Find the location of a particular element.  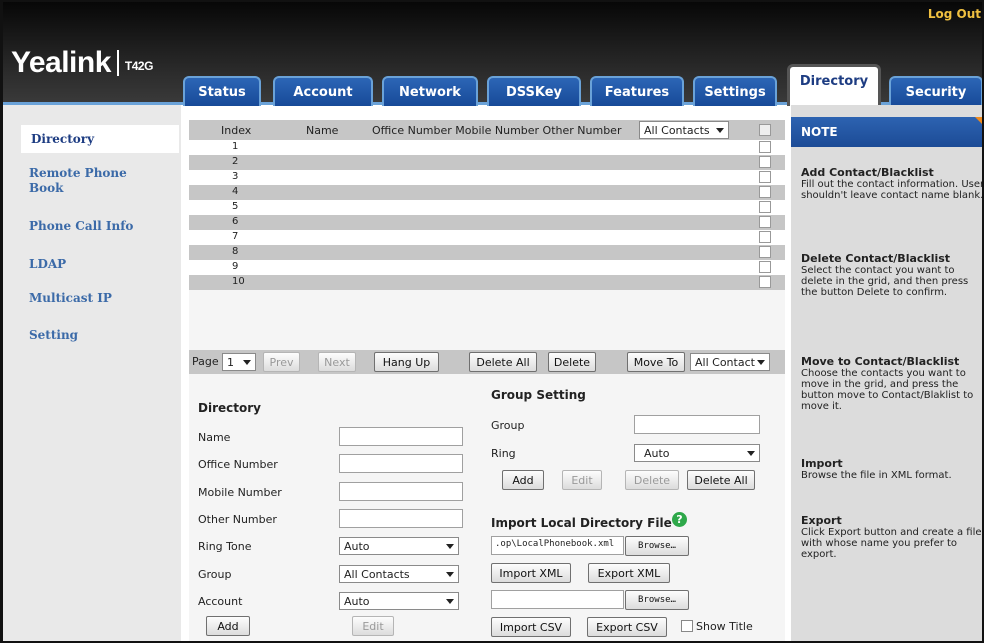

tab-directory: Directory is located at coordinates (834, 85).